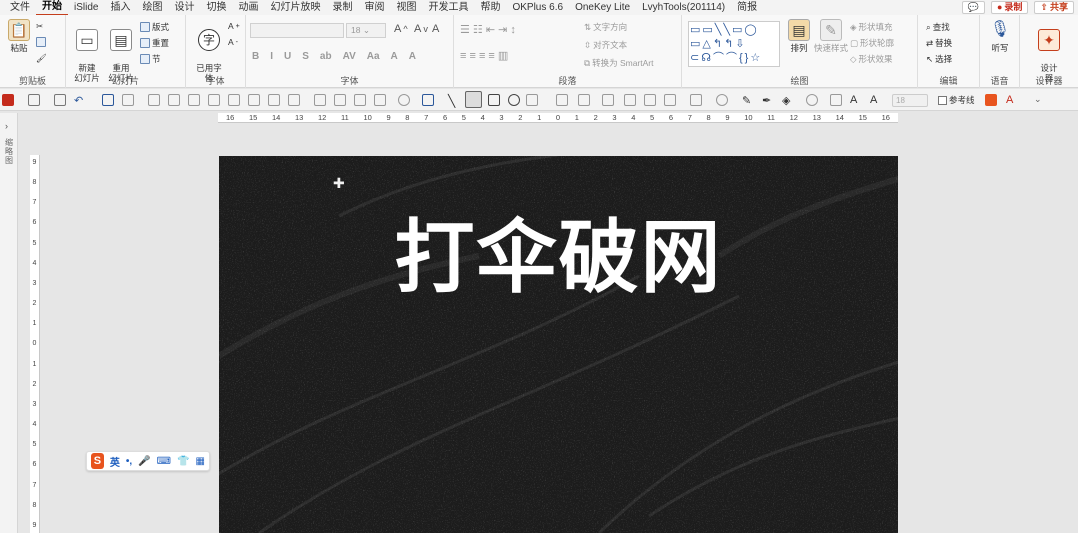  Describe the element at coordinates (747, 7) in the screenshot. I see `tab-17: 简报` at that location.